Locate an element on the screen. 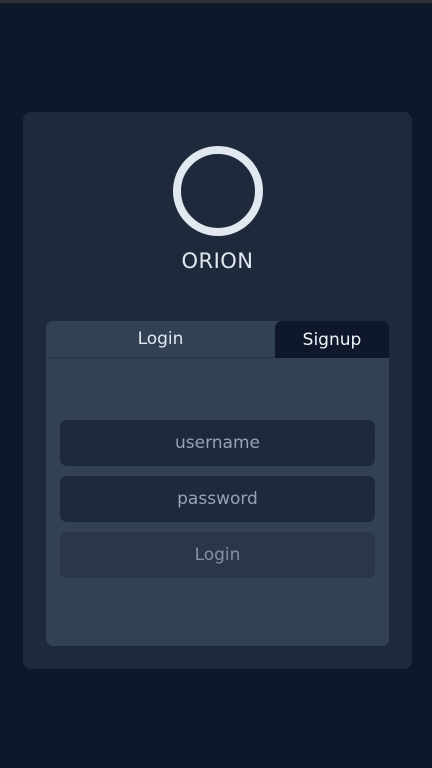  password-input is located at coordinates (217, 499).